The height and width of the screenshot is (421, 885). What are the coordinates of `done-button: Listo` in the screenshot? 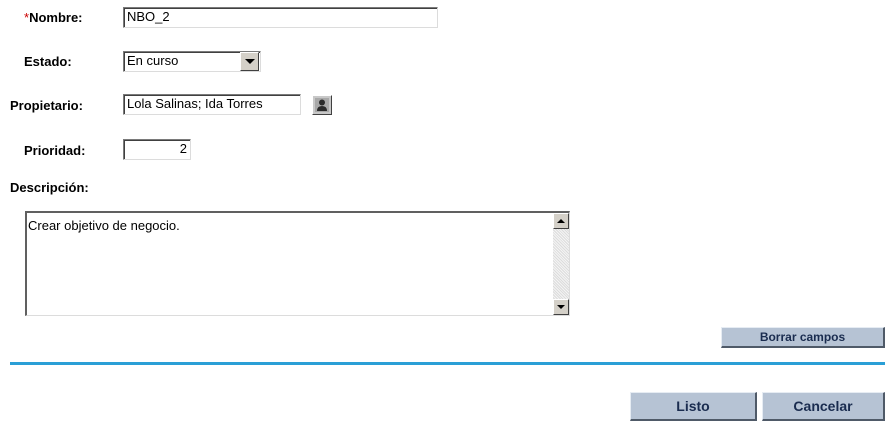 It's located at (693, 406).